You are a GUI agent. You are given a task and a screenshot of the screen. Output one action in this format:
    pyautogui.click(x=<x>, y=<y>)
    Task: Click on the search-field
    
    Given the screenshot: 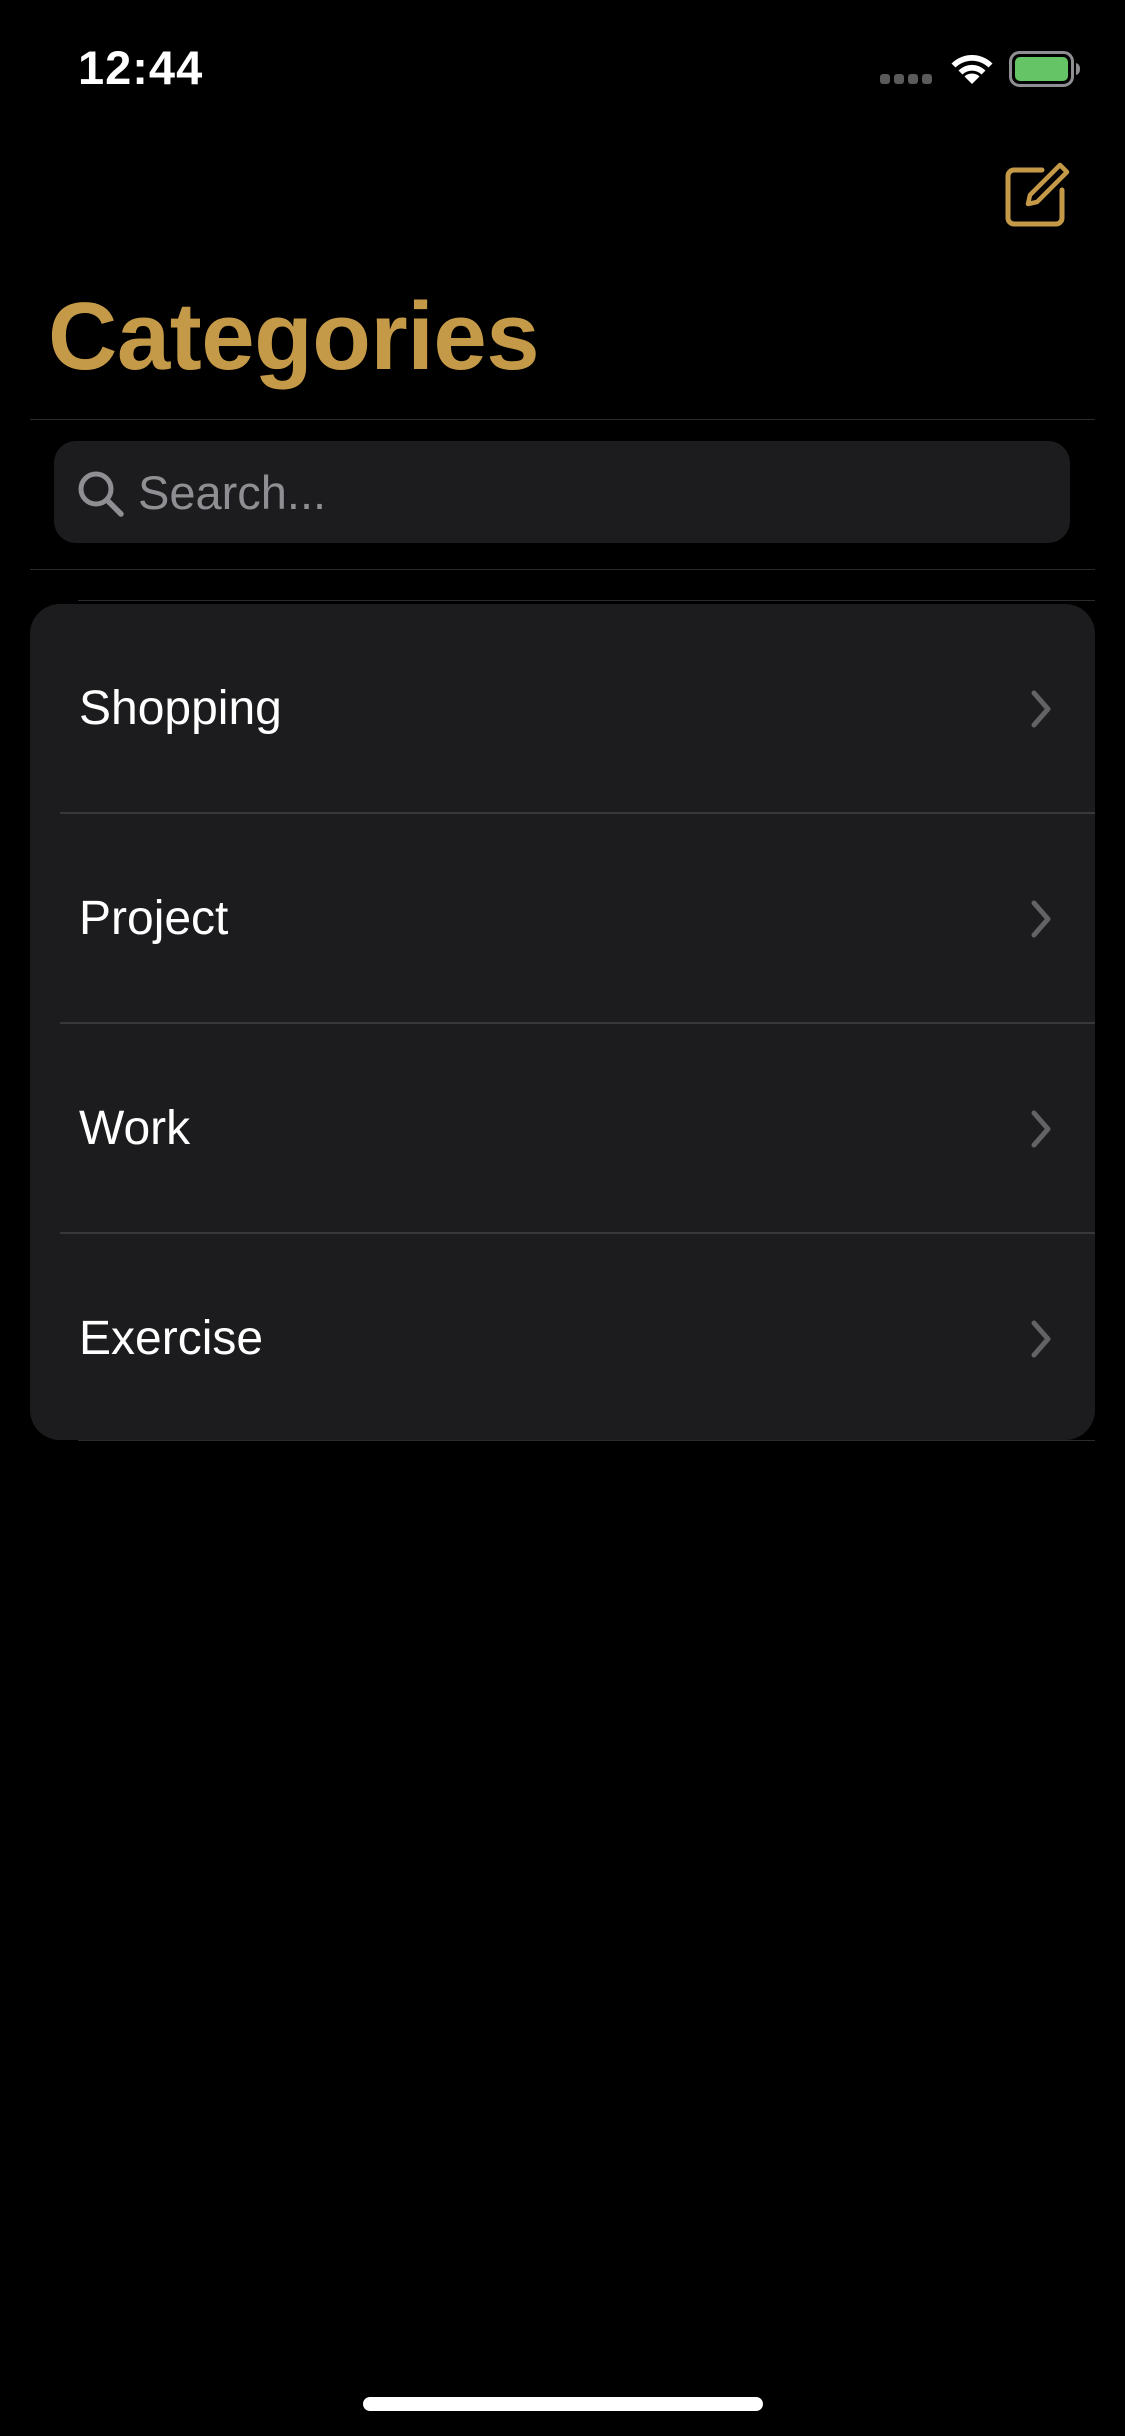 What is the action you would take?
    pyautogui.click(x=562, y=492)
    